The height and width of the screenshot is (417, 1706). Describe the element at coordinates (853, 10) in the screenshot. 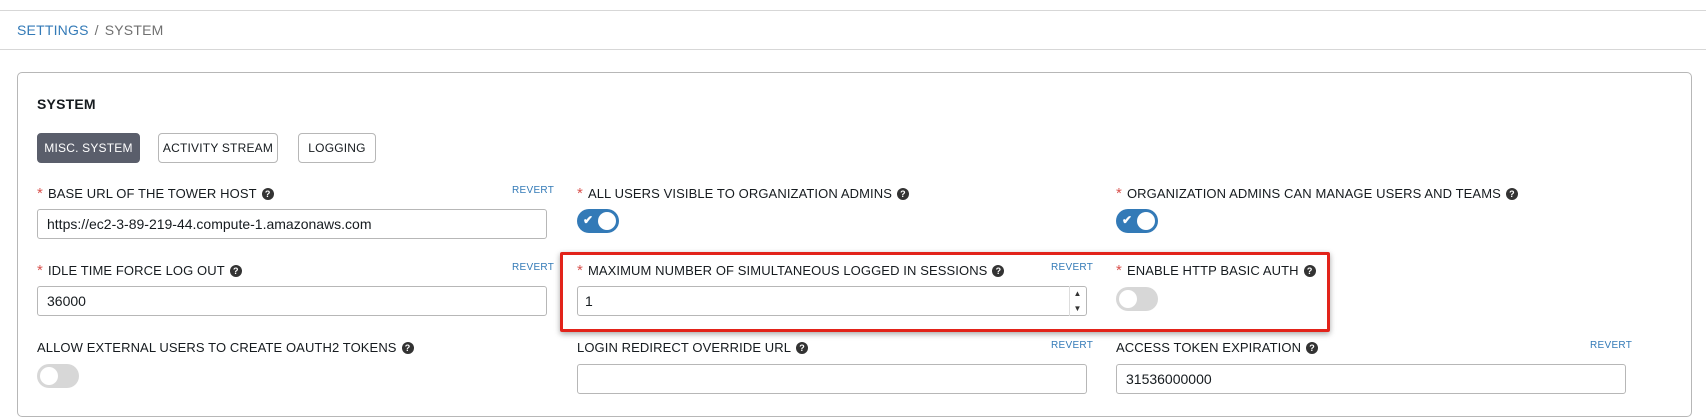

I see `top-divider` at that location.